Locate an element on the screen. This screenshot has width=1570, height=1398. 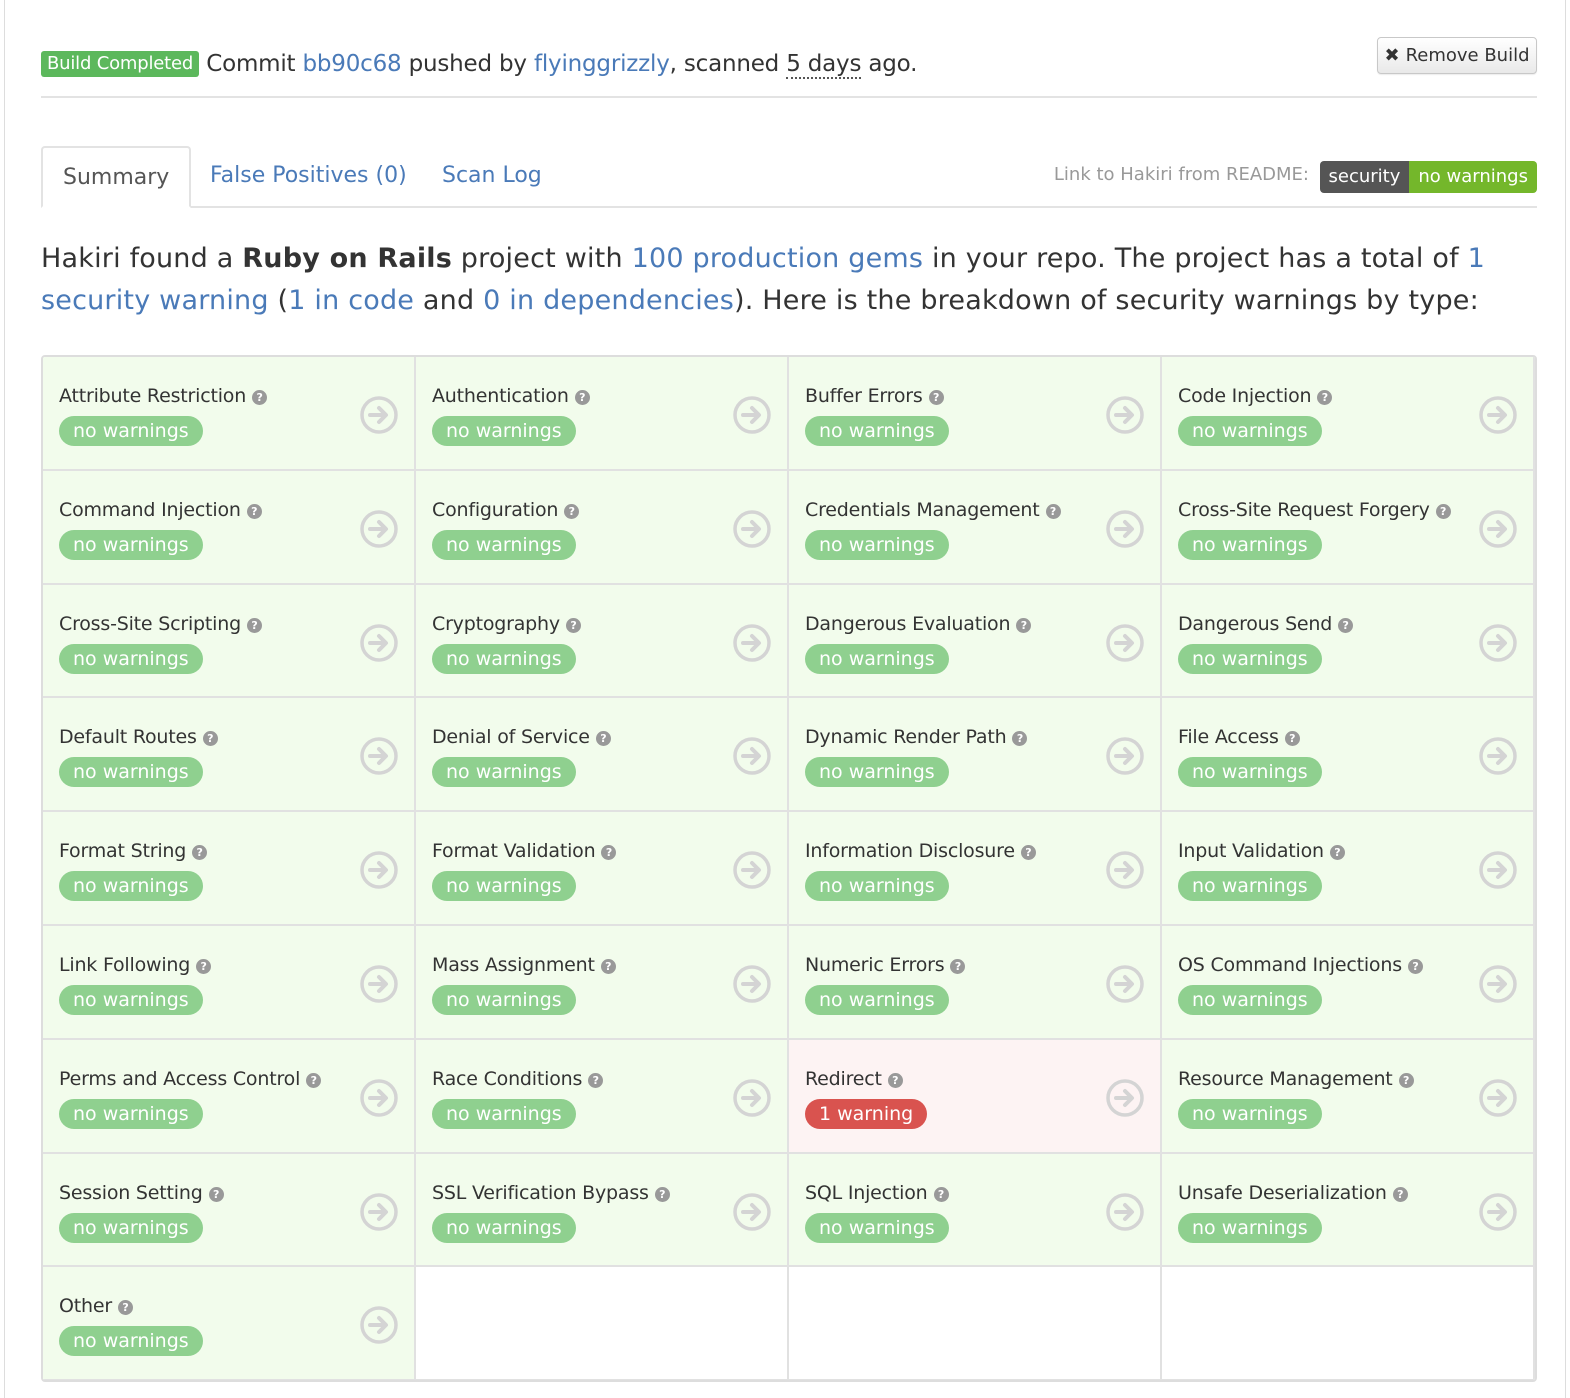
category-cell: Input Validation? no warnings is located at coordinates (1348, 869).